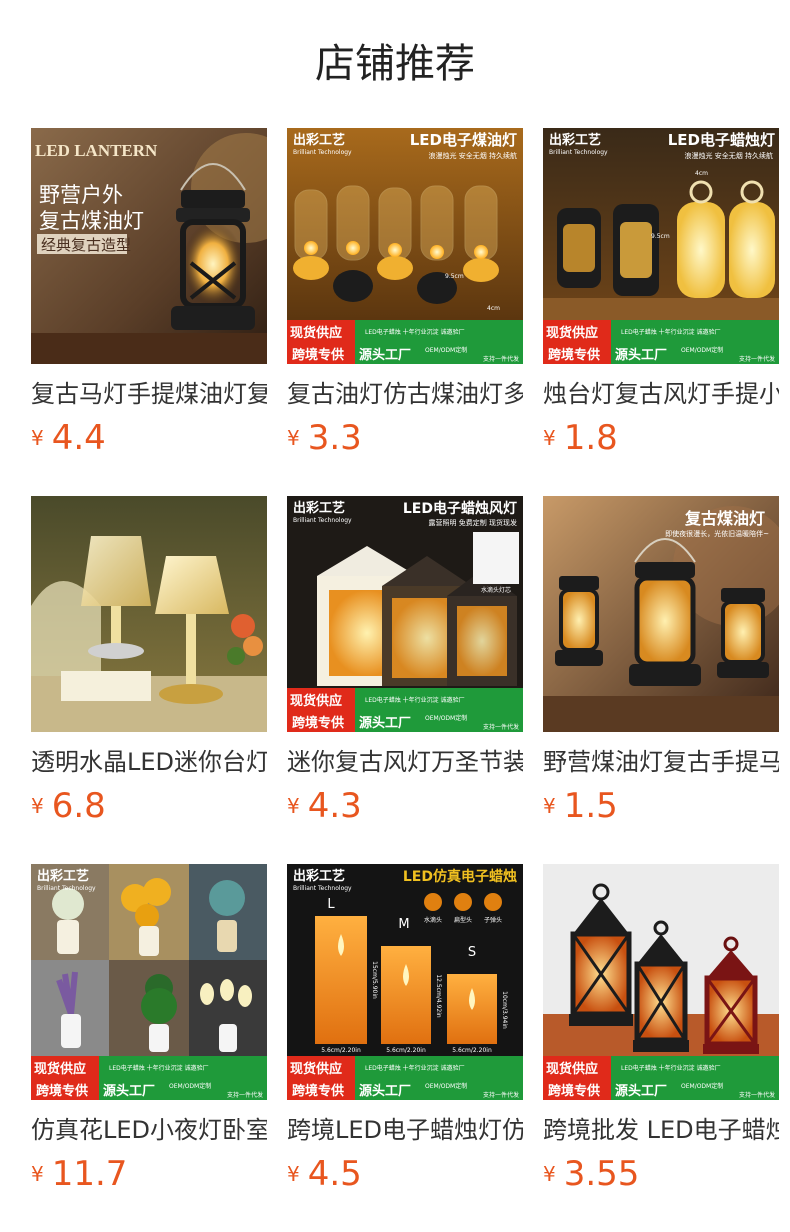 This screenshot has width=790, height=1232. What do you see at coordinates (334, 1174) in the screenshot?
I see `price-value: 4.5` at bounding box center [334, 1174].